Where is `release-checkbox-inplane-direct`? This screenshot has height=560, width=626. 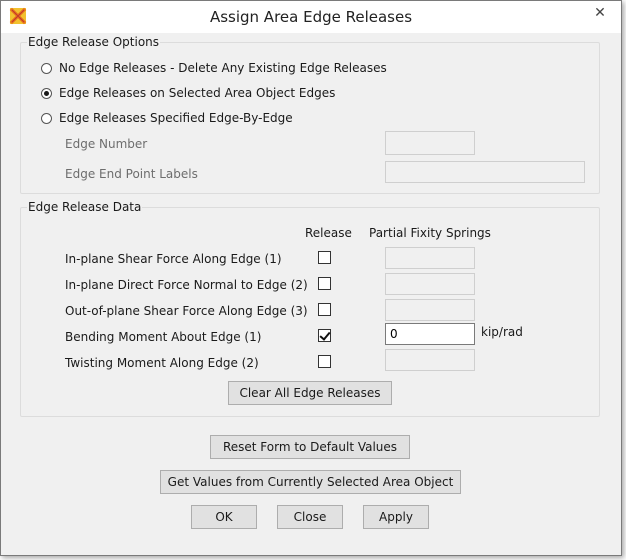 release-checkbox-inplane-direct is located at coordinates (324, 283).